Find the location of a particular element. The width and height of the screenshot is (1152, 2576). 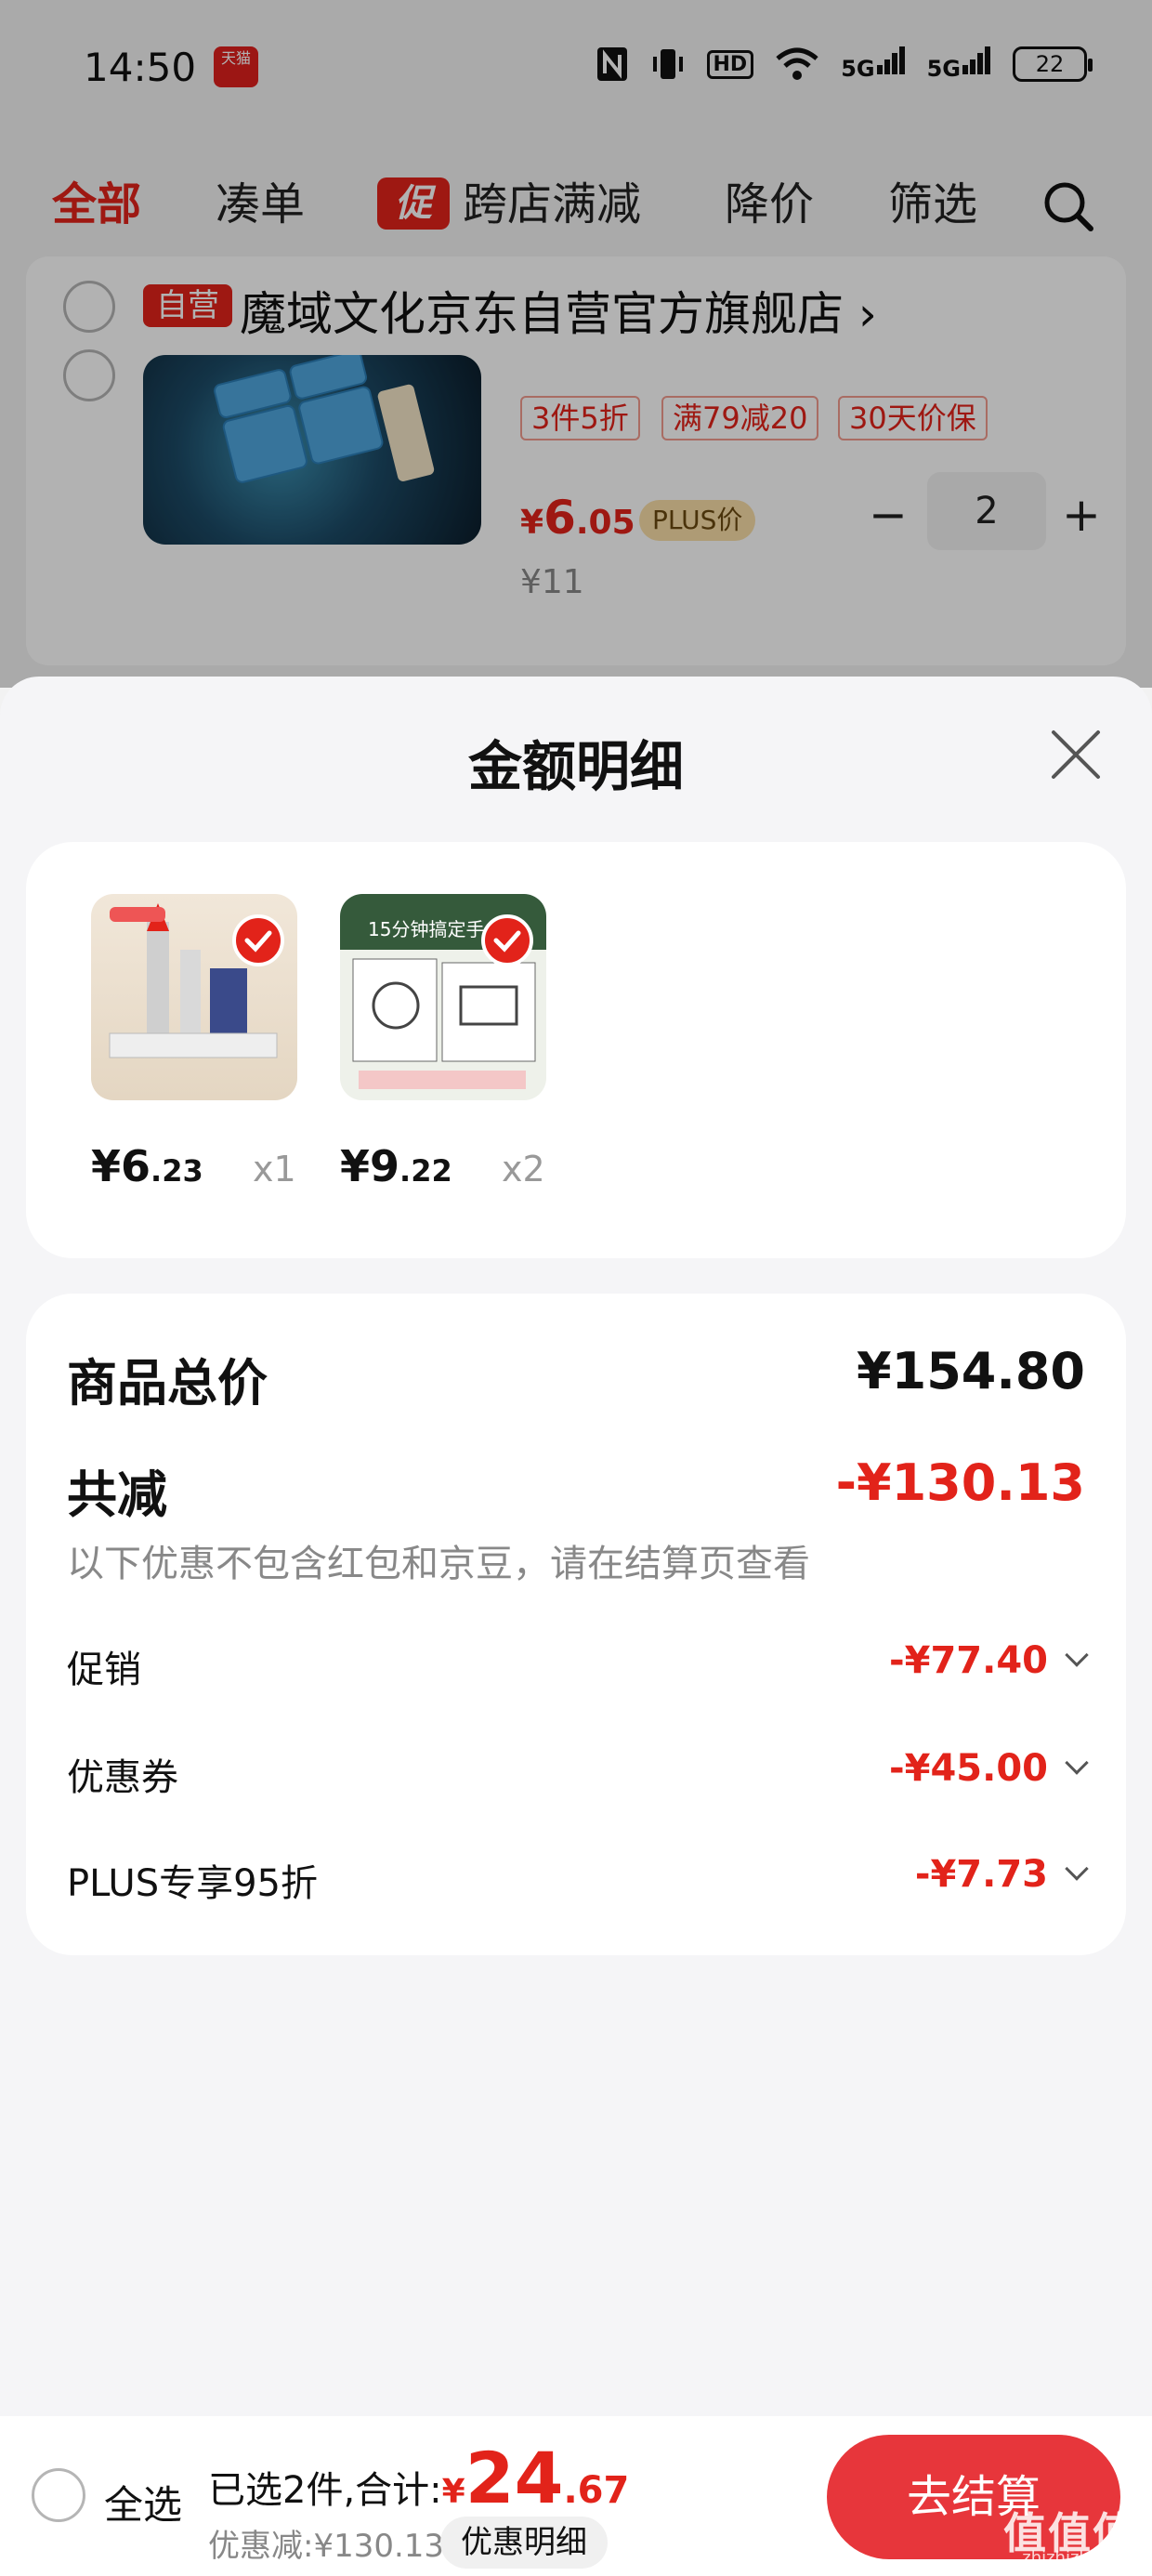

watermark-url: zhizhizhi.com is located at coordinates (1078, 2558).